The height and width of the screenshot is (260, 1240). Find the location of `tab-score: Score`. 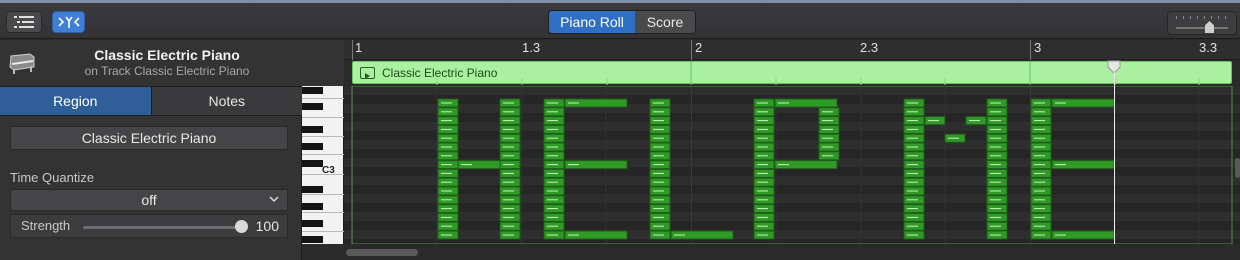

tab-score: Score is located at coordinates (665, 22).